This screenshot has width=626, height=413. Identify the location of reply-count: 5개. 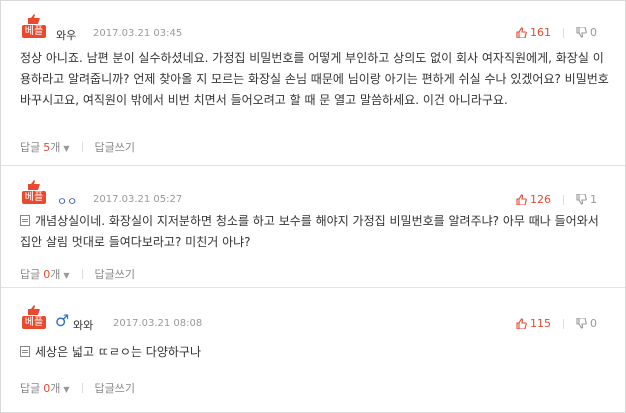
(51, 147).